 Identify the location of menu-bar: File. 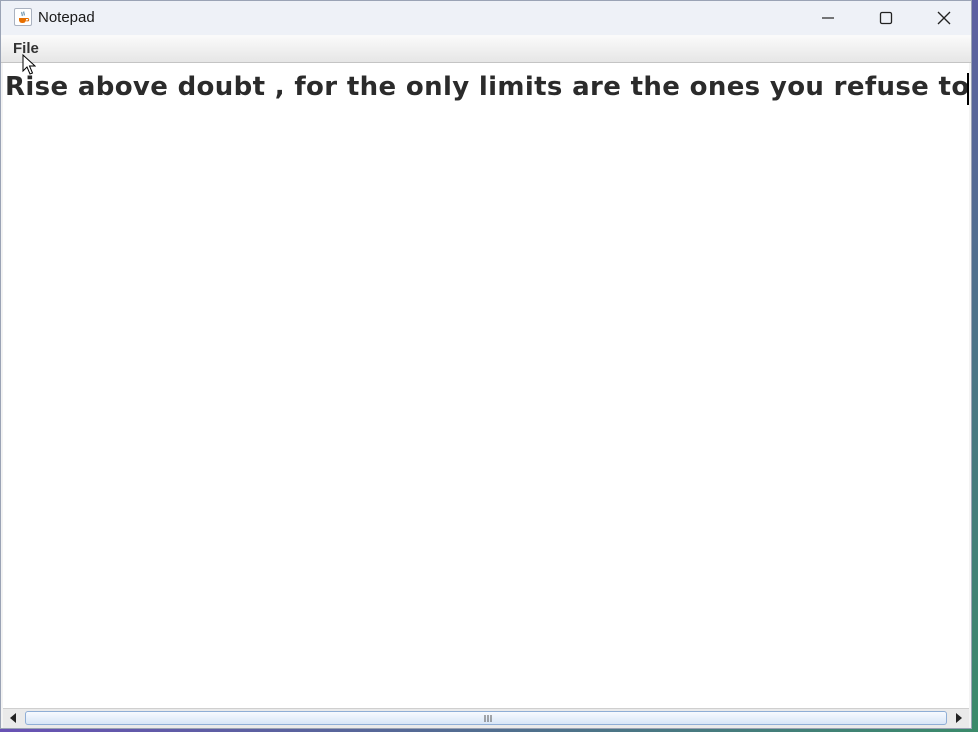
(486, 49).